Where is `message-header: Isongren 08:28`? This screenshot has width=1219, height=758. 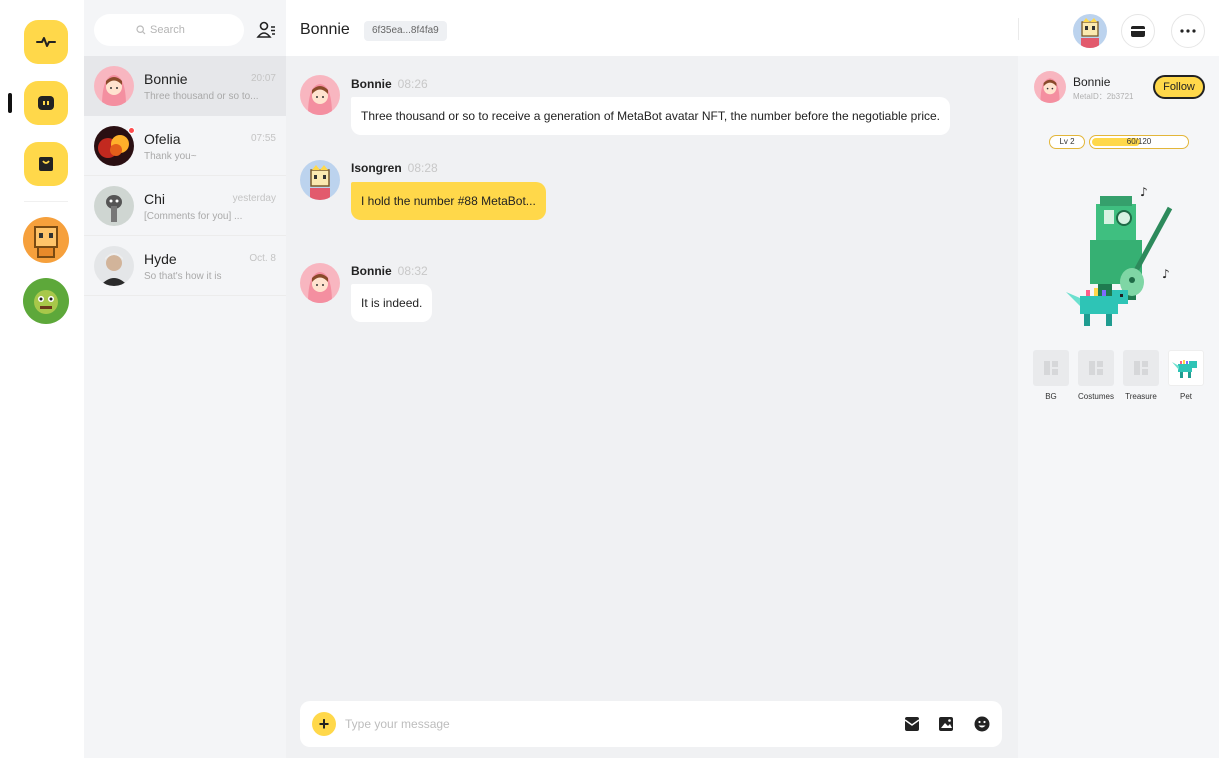 message-header: Isongren 08:28 is located at coordinates (394, 168).